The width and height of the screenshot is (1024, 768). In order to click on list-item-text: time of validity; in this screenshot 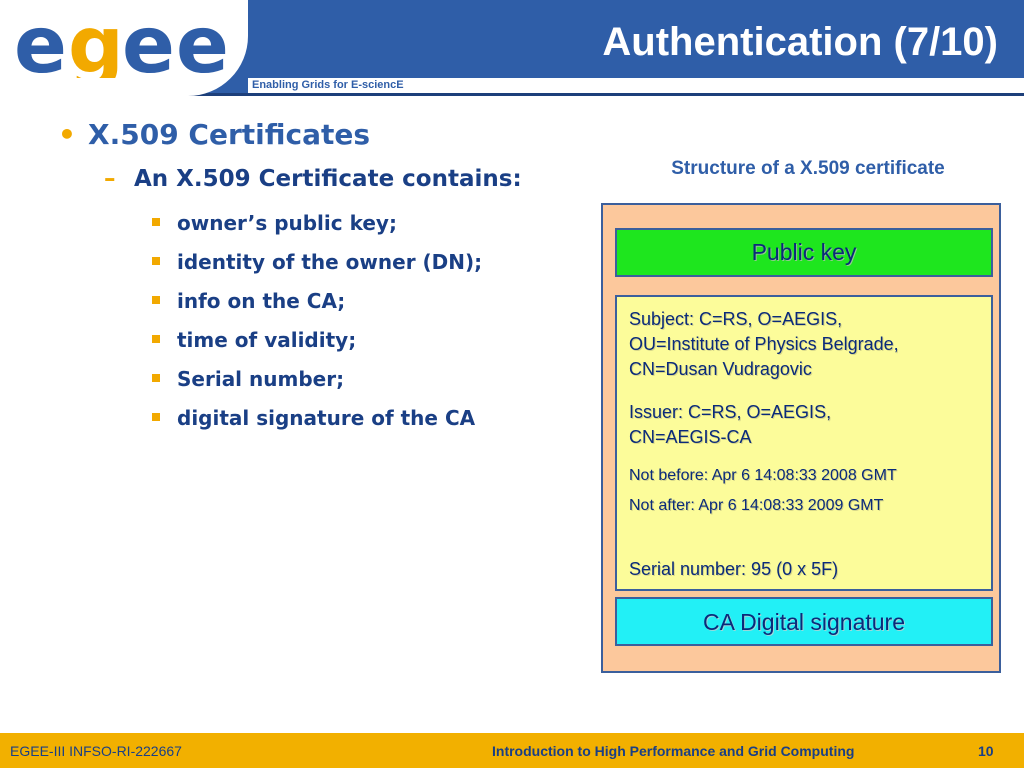, I will do `click(267, 340)`.